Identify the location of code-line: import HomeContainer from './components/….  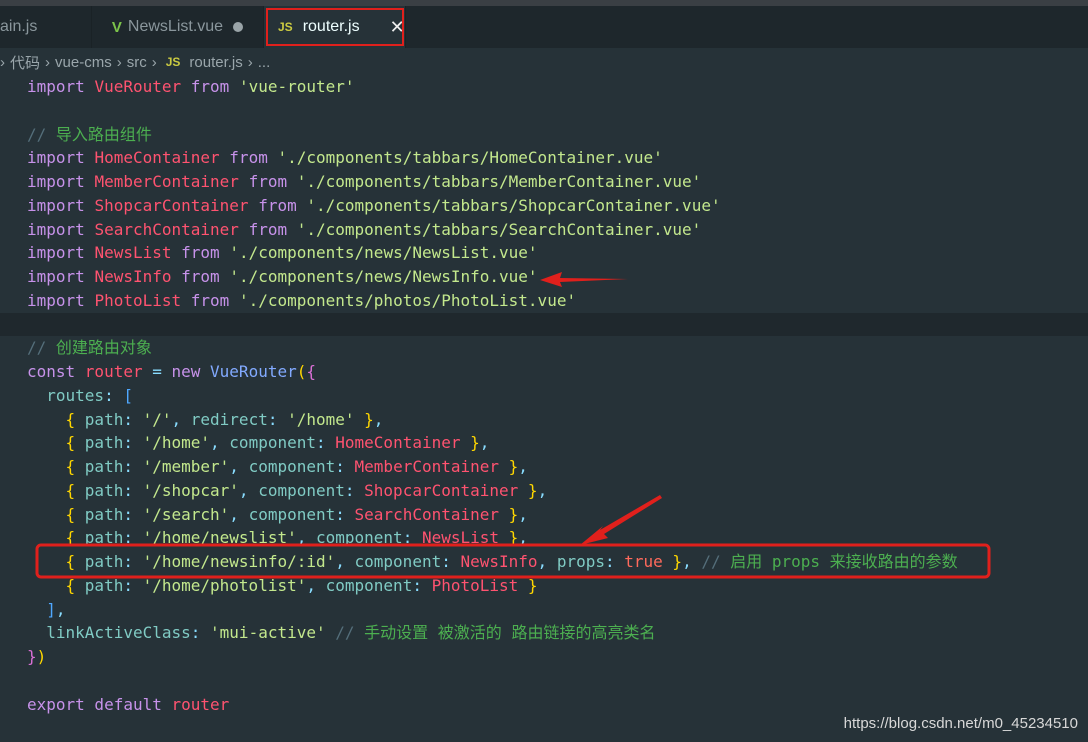
(544, 158).